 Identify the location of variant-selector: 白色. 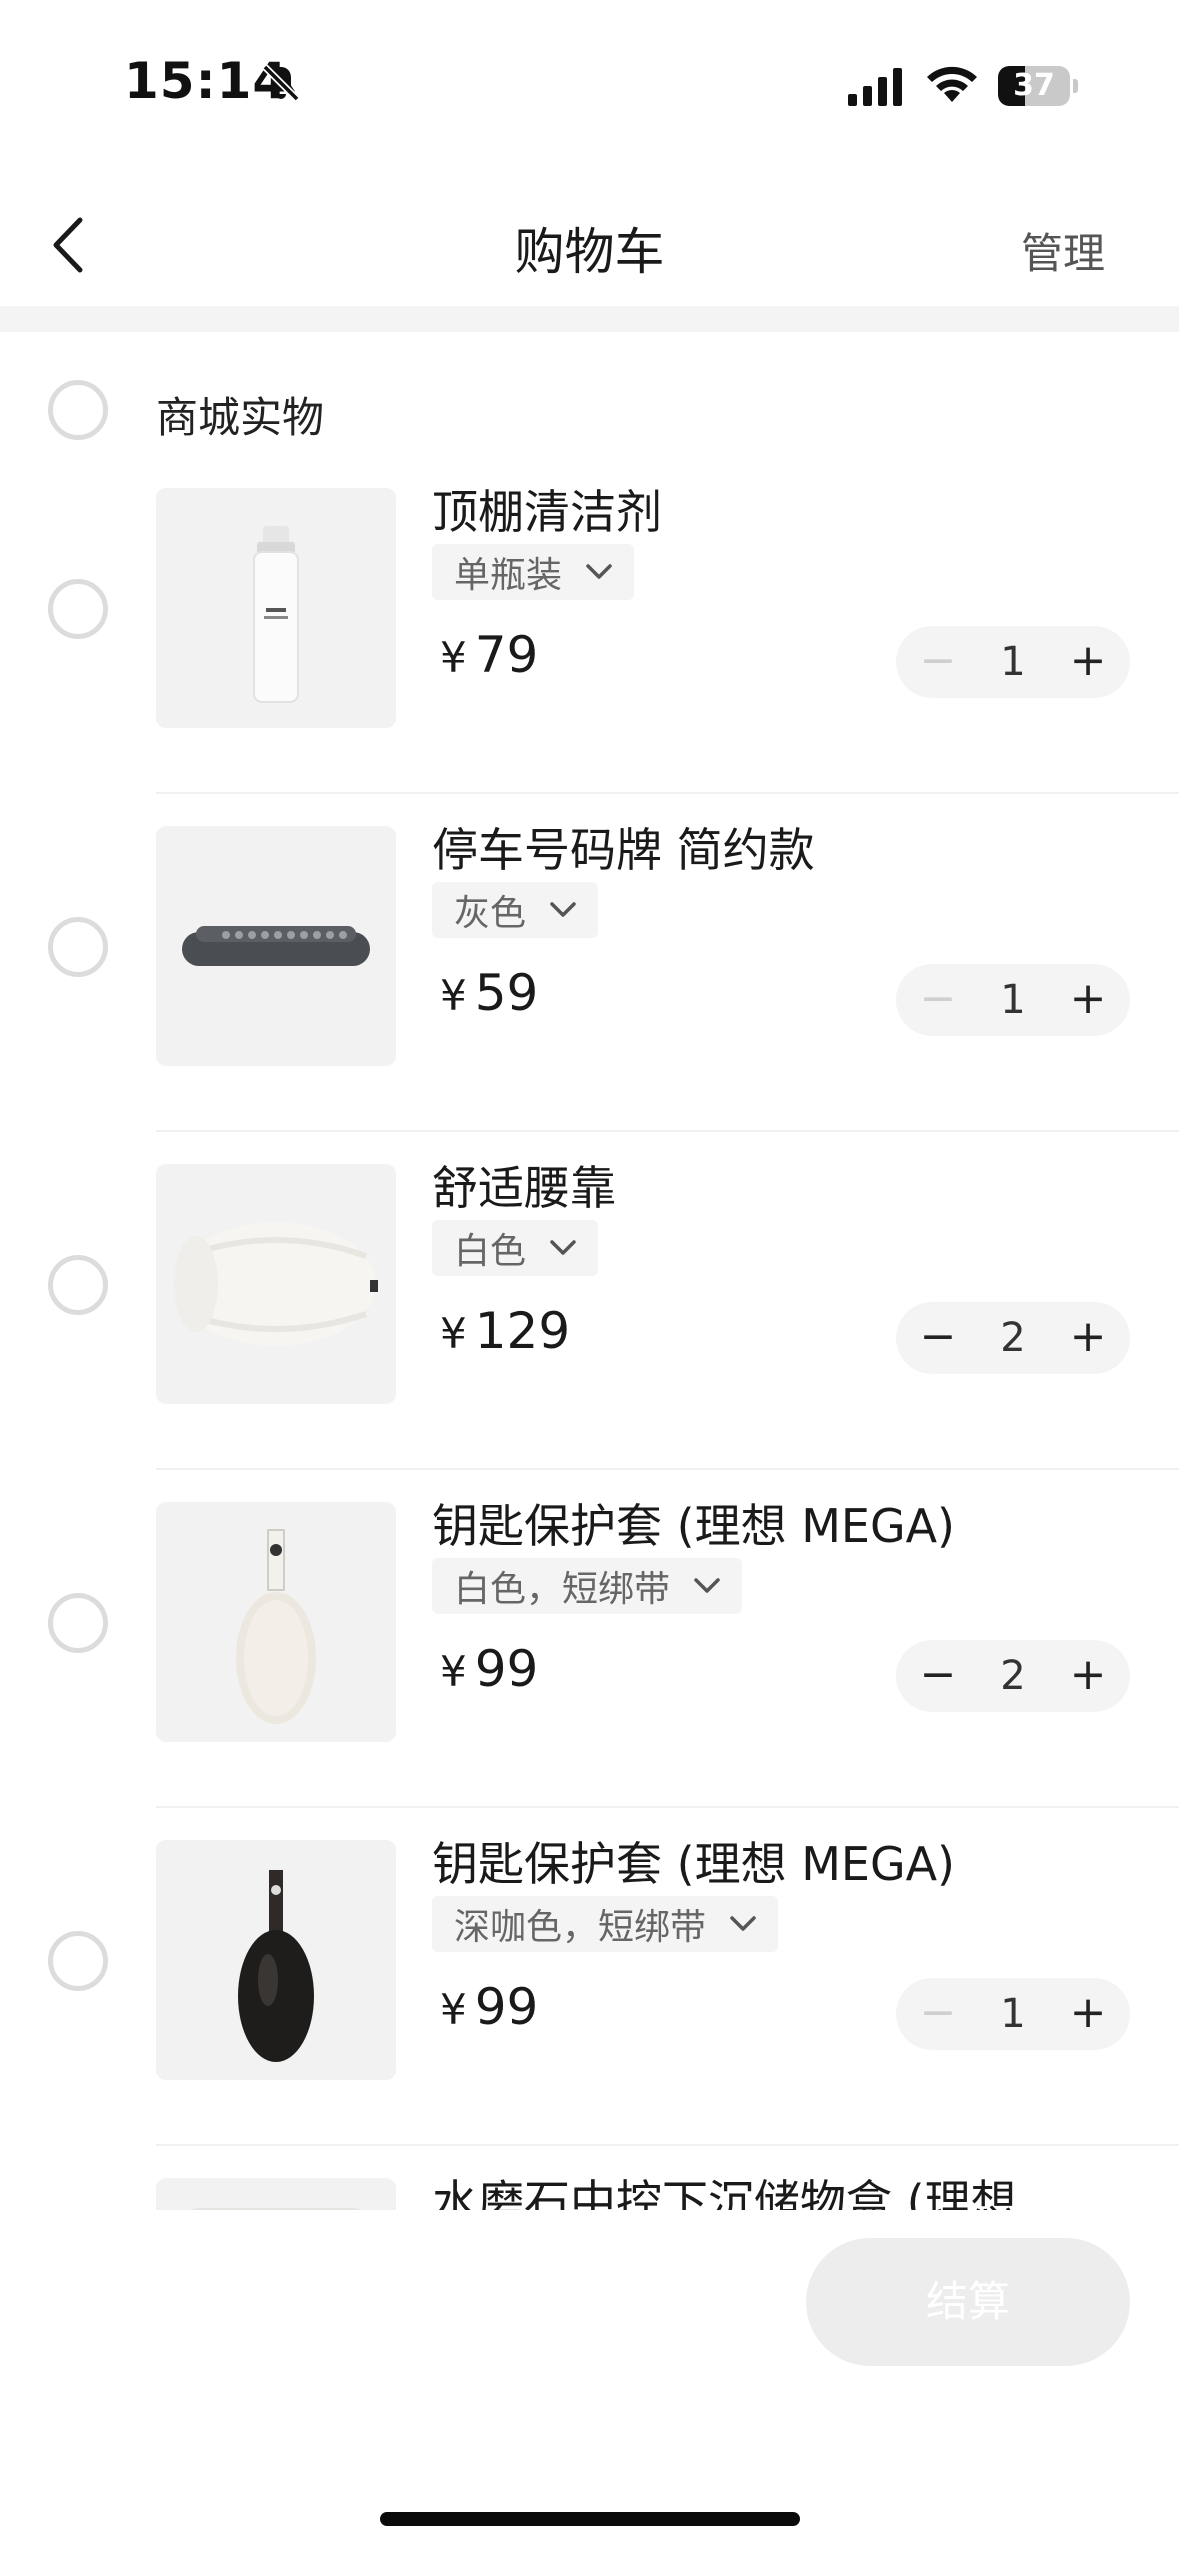
(515, 1248).